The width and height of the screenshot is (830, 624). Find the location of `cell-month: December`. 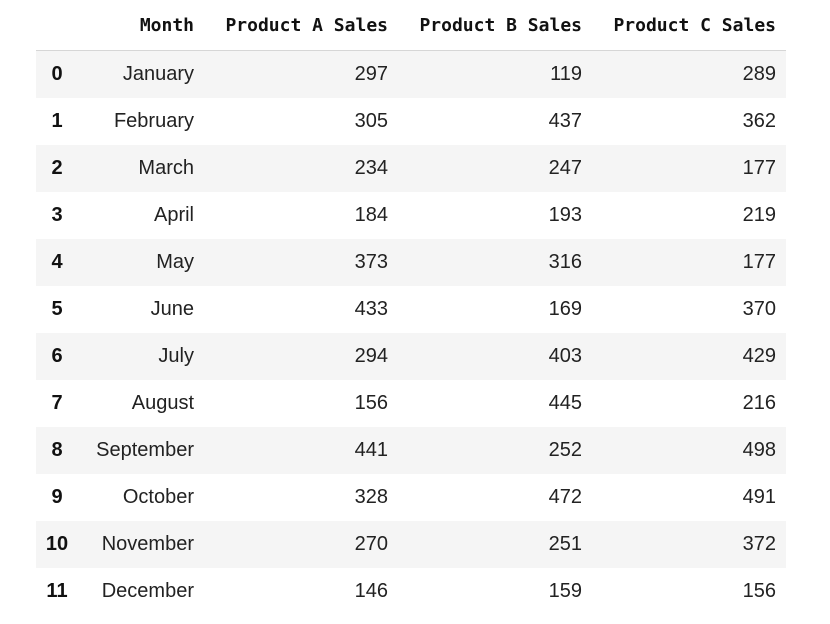

cell-month: December is located at coordinates (147, 591).